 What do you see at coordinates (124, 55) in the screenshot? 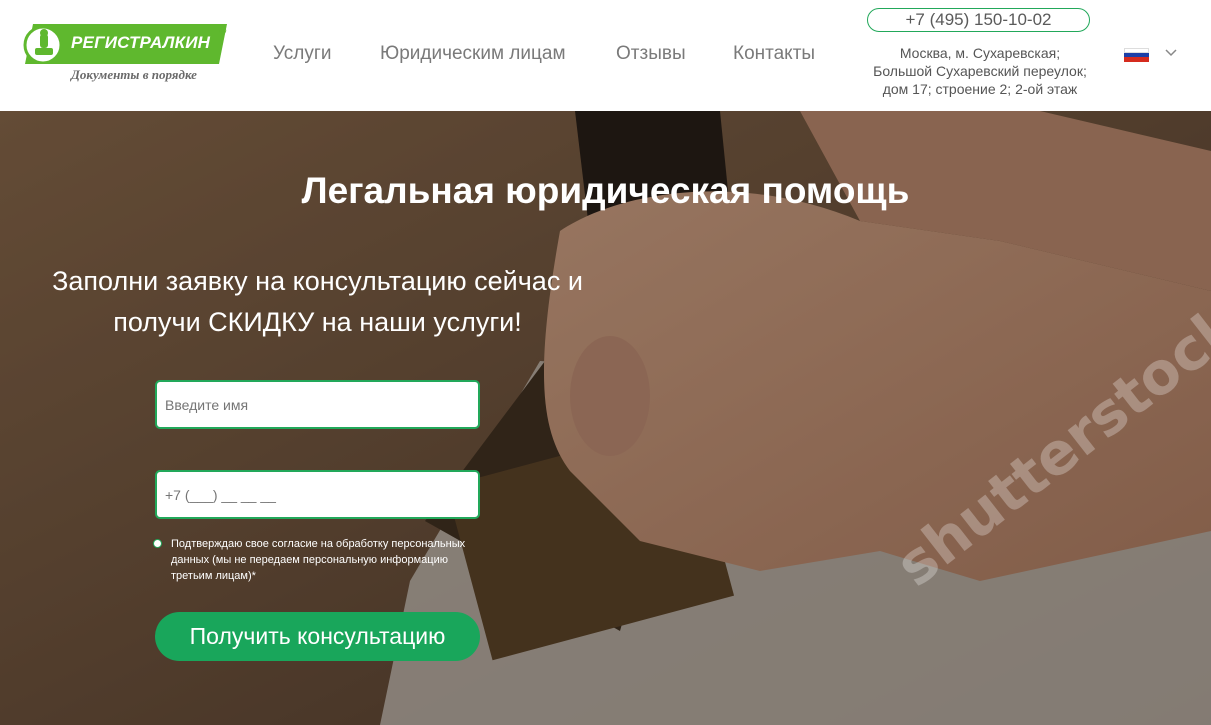
I see `logo: РЕГИСТРАЛКИН ® Документы в порядке` at bounding box center [124, 55].